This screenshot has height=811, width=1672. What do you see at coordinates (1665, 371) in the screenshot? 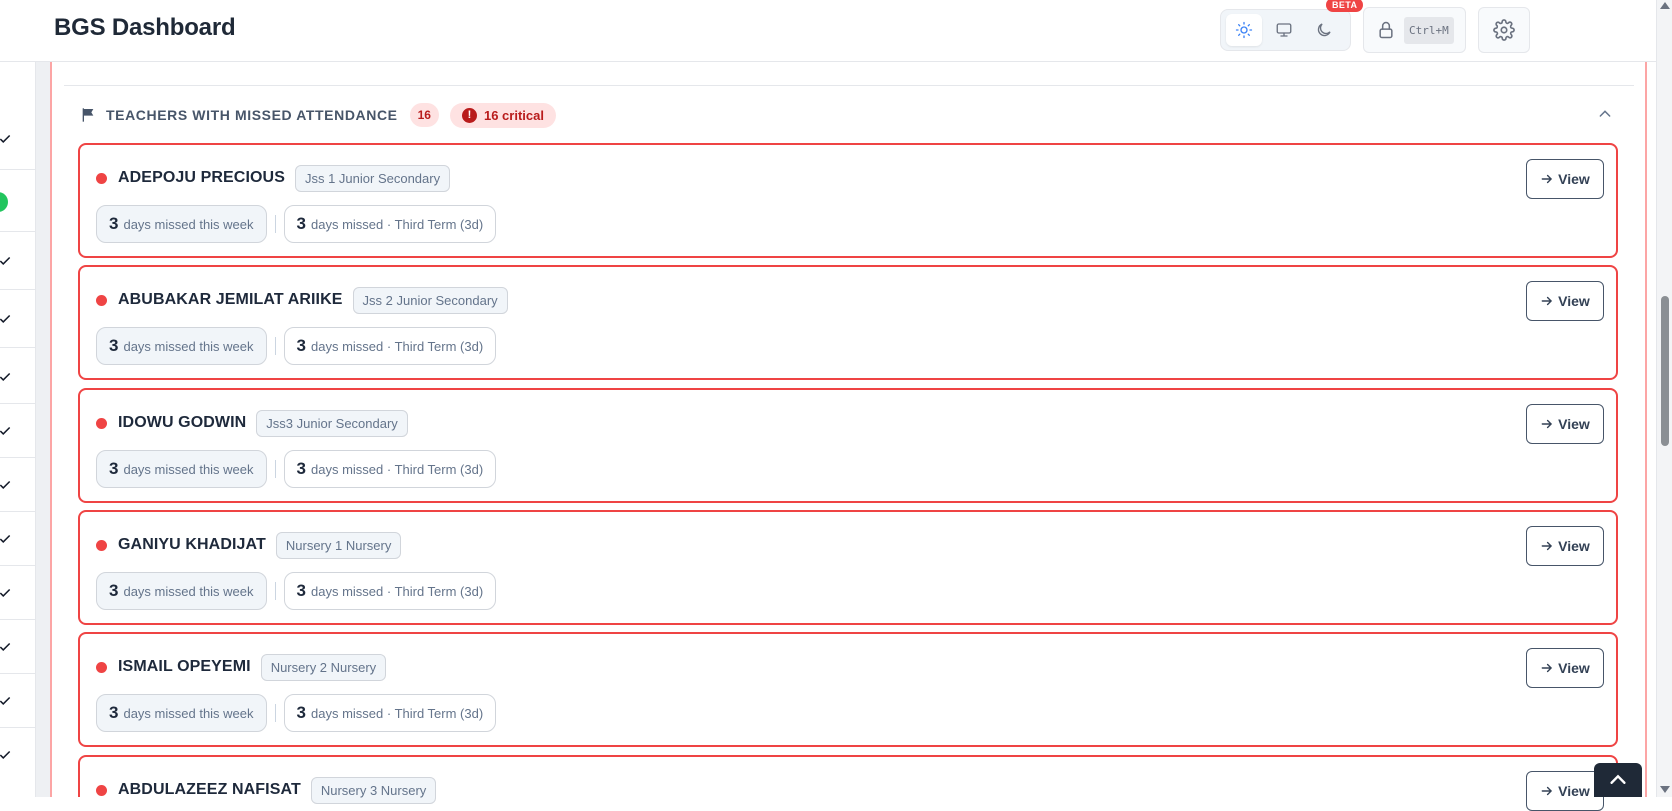
I see `scroll-thumb` at bounding box center [1665, 371].